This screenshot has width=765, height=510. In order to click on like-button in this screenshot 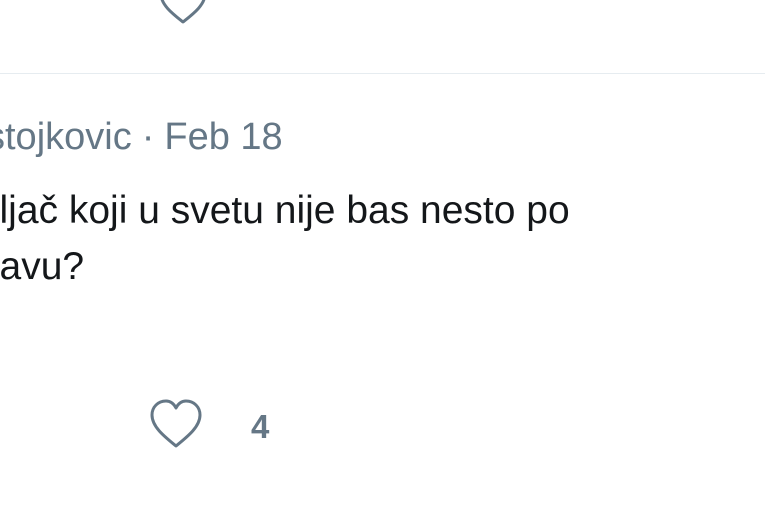, I will do `click(176, 424)`.